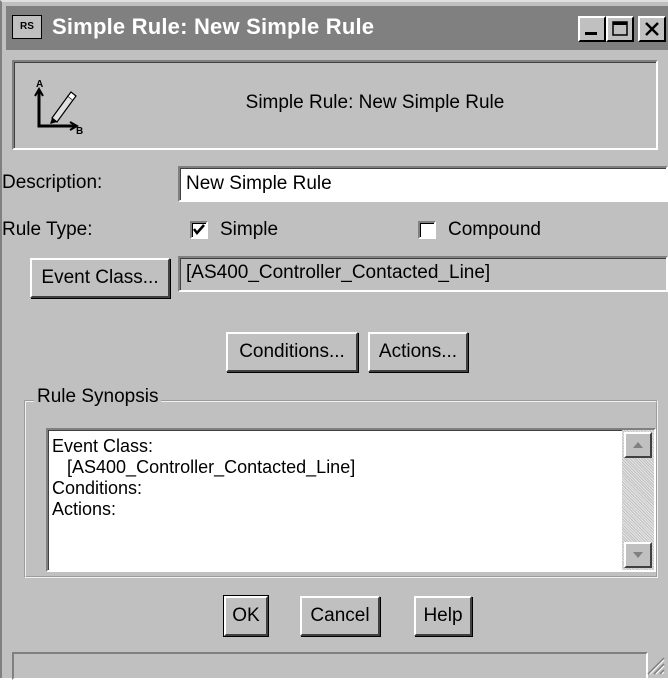  I want to click on synopsis-line: Conditions:, so click(97, 488).